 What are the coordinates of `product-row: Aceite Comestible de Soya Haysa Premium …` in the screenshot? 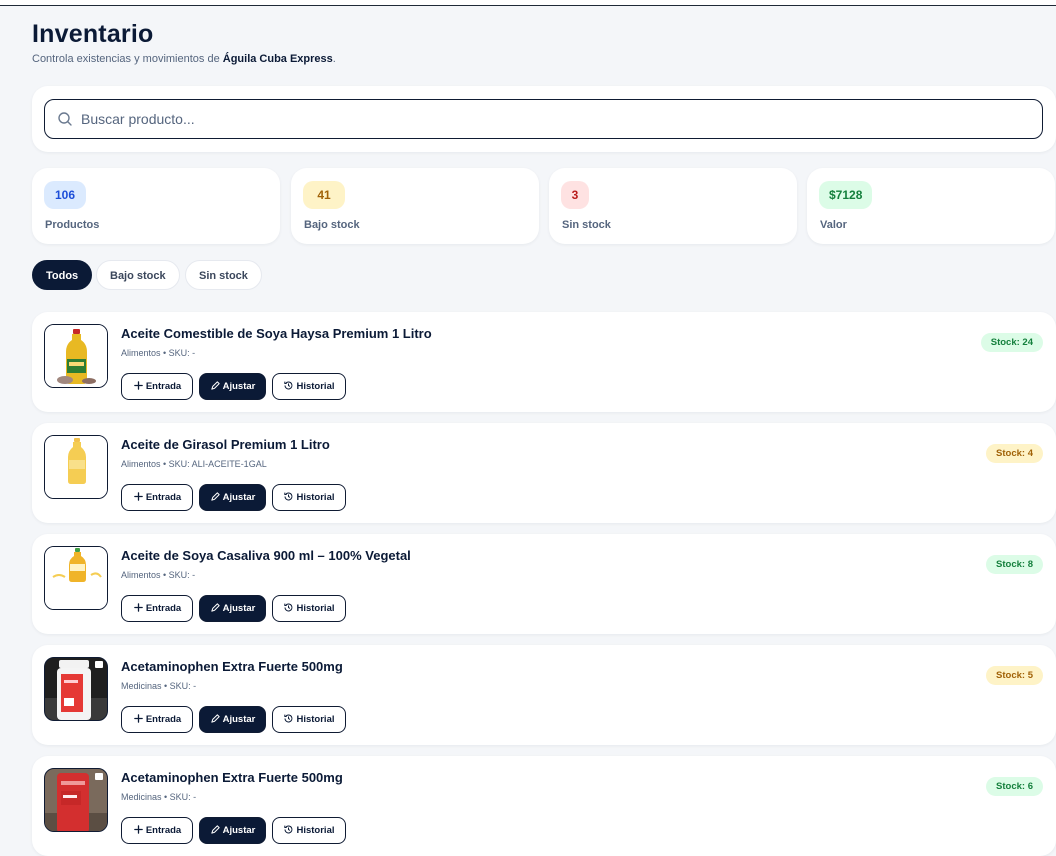 It's located at (544, 362).